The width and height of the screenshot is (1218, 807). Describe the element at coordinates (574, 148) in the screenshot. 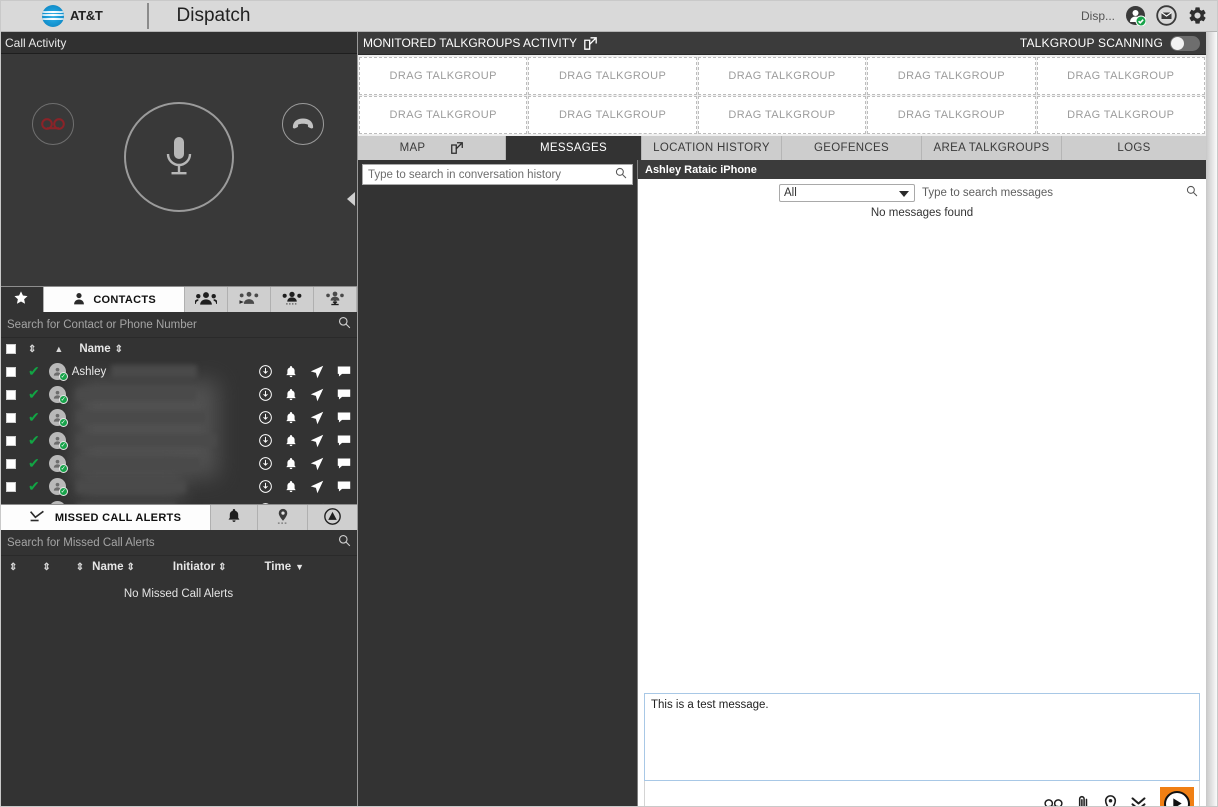

I see `tab-messages: MESSAGES` at that location.